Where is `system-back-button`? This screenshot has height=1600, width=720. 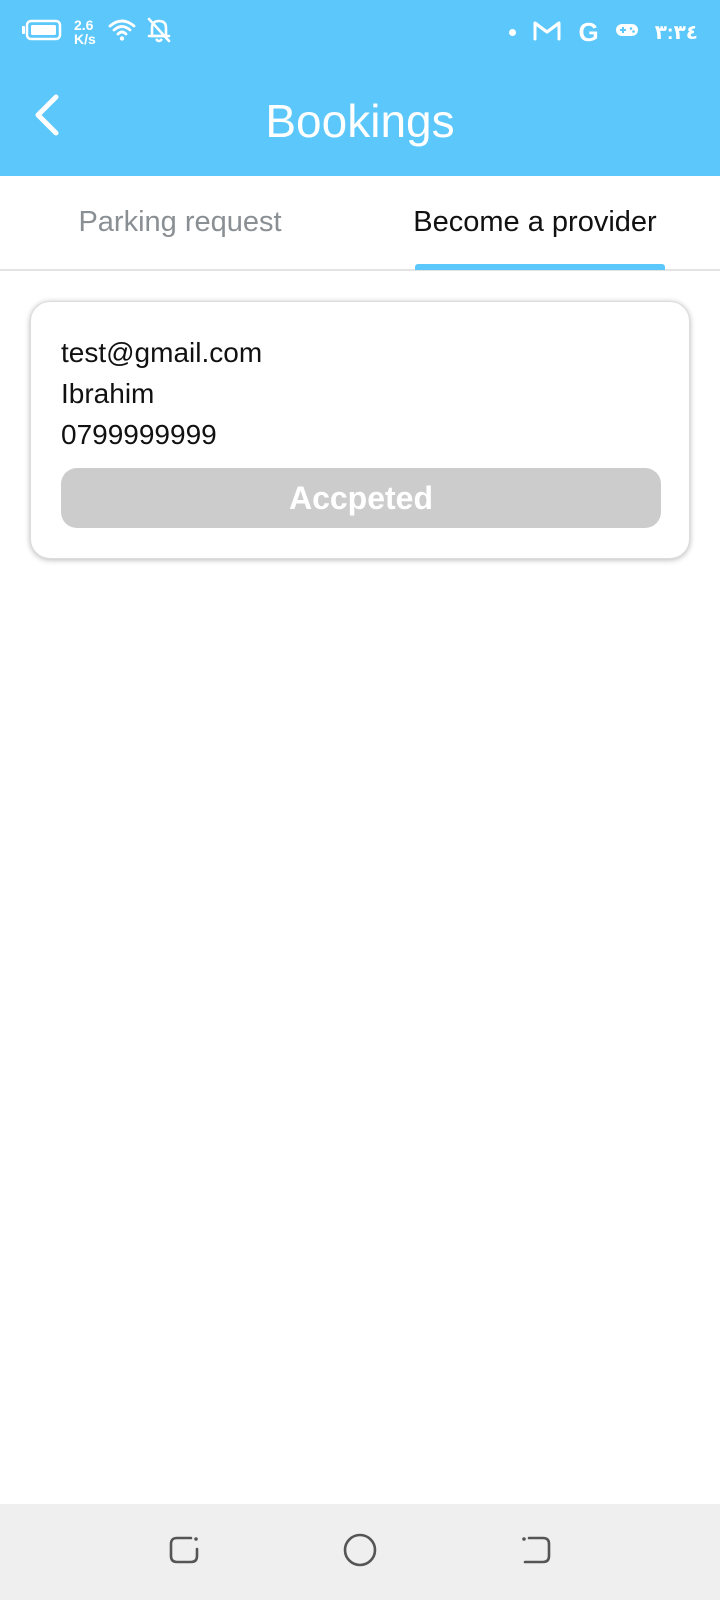
system-back-button is located at coordinates (536, 1552).